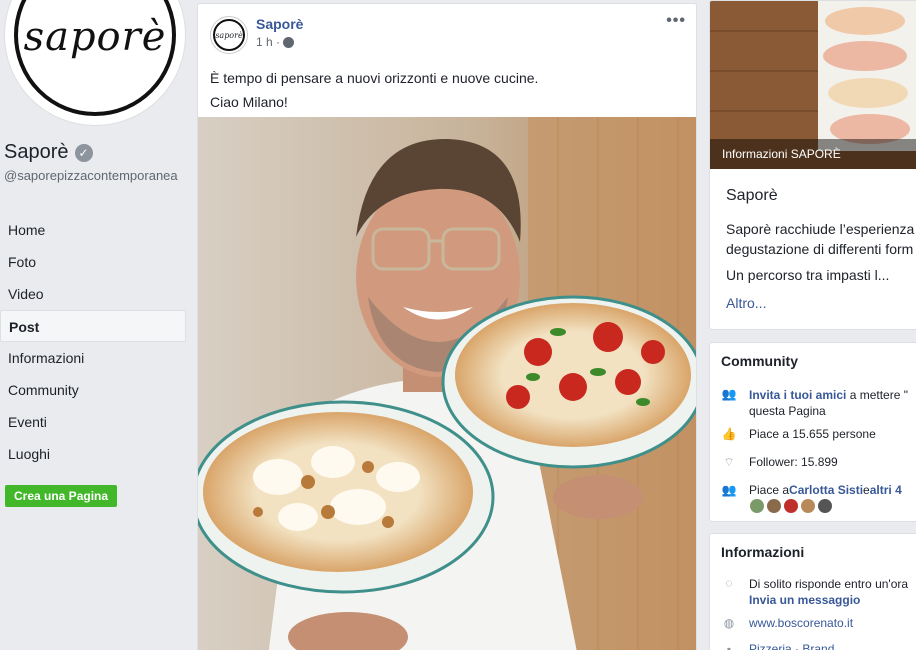 Image resolution: width=916 pixels, height=650 pixels. What do you see at coordinates (797, 395) in the screenshot?
I see `invite-friends-link: Invita i tuoi amici` at bounding box center [797, 395].